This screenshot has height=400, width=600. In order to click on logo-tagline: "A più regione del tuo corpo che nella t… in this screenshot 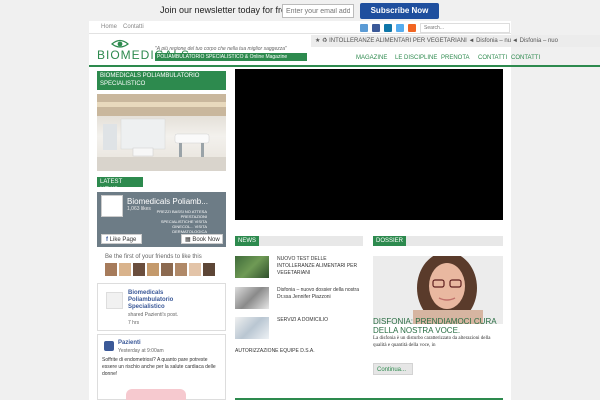, I will do `click(221, 49)`.